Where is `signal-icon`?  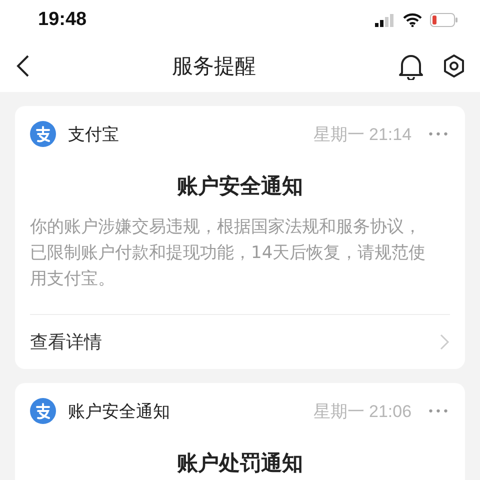 signal-icon is located at coordinates (385, 20).